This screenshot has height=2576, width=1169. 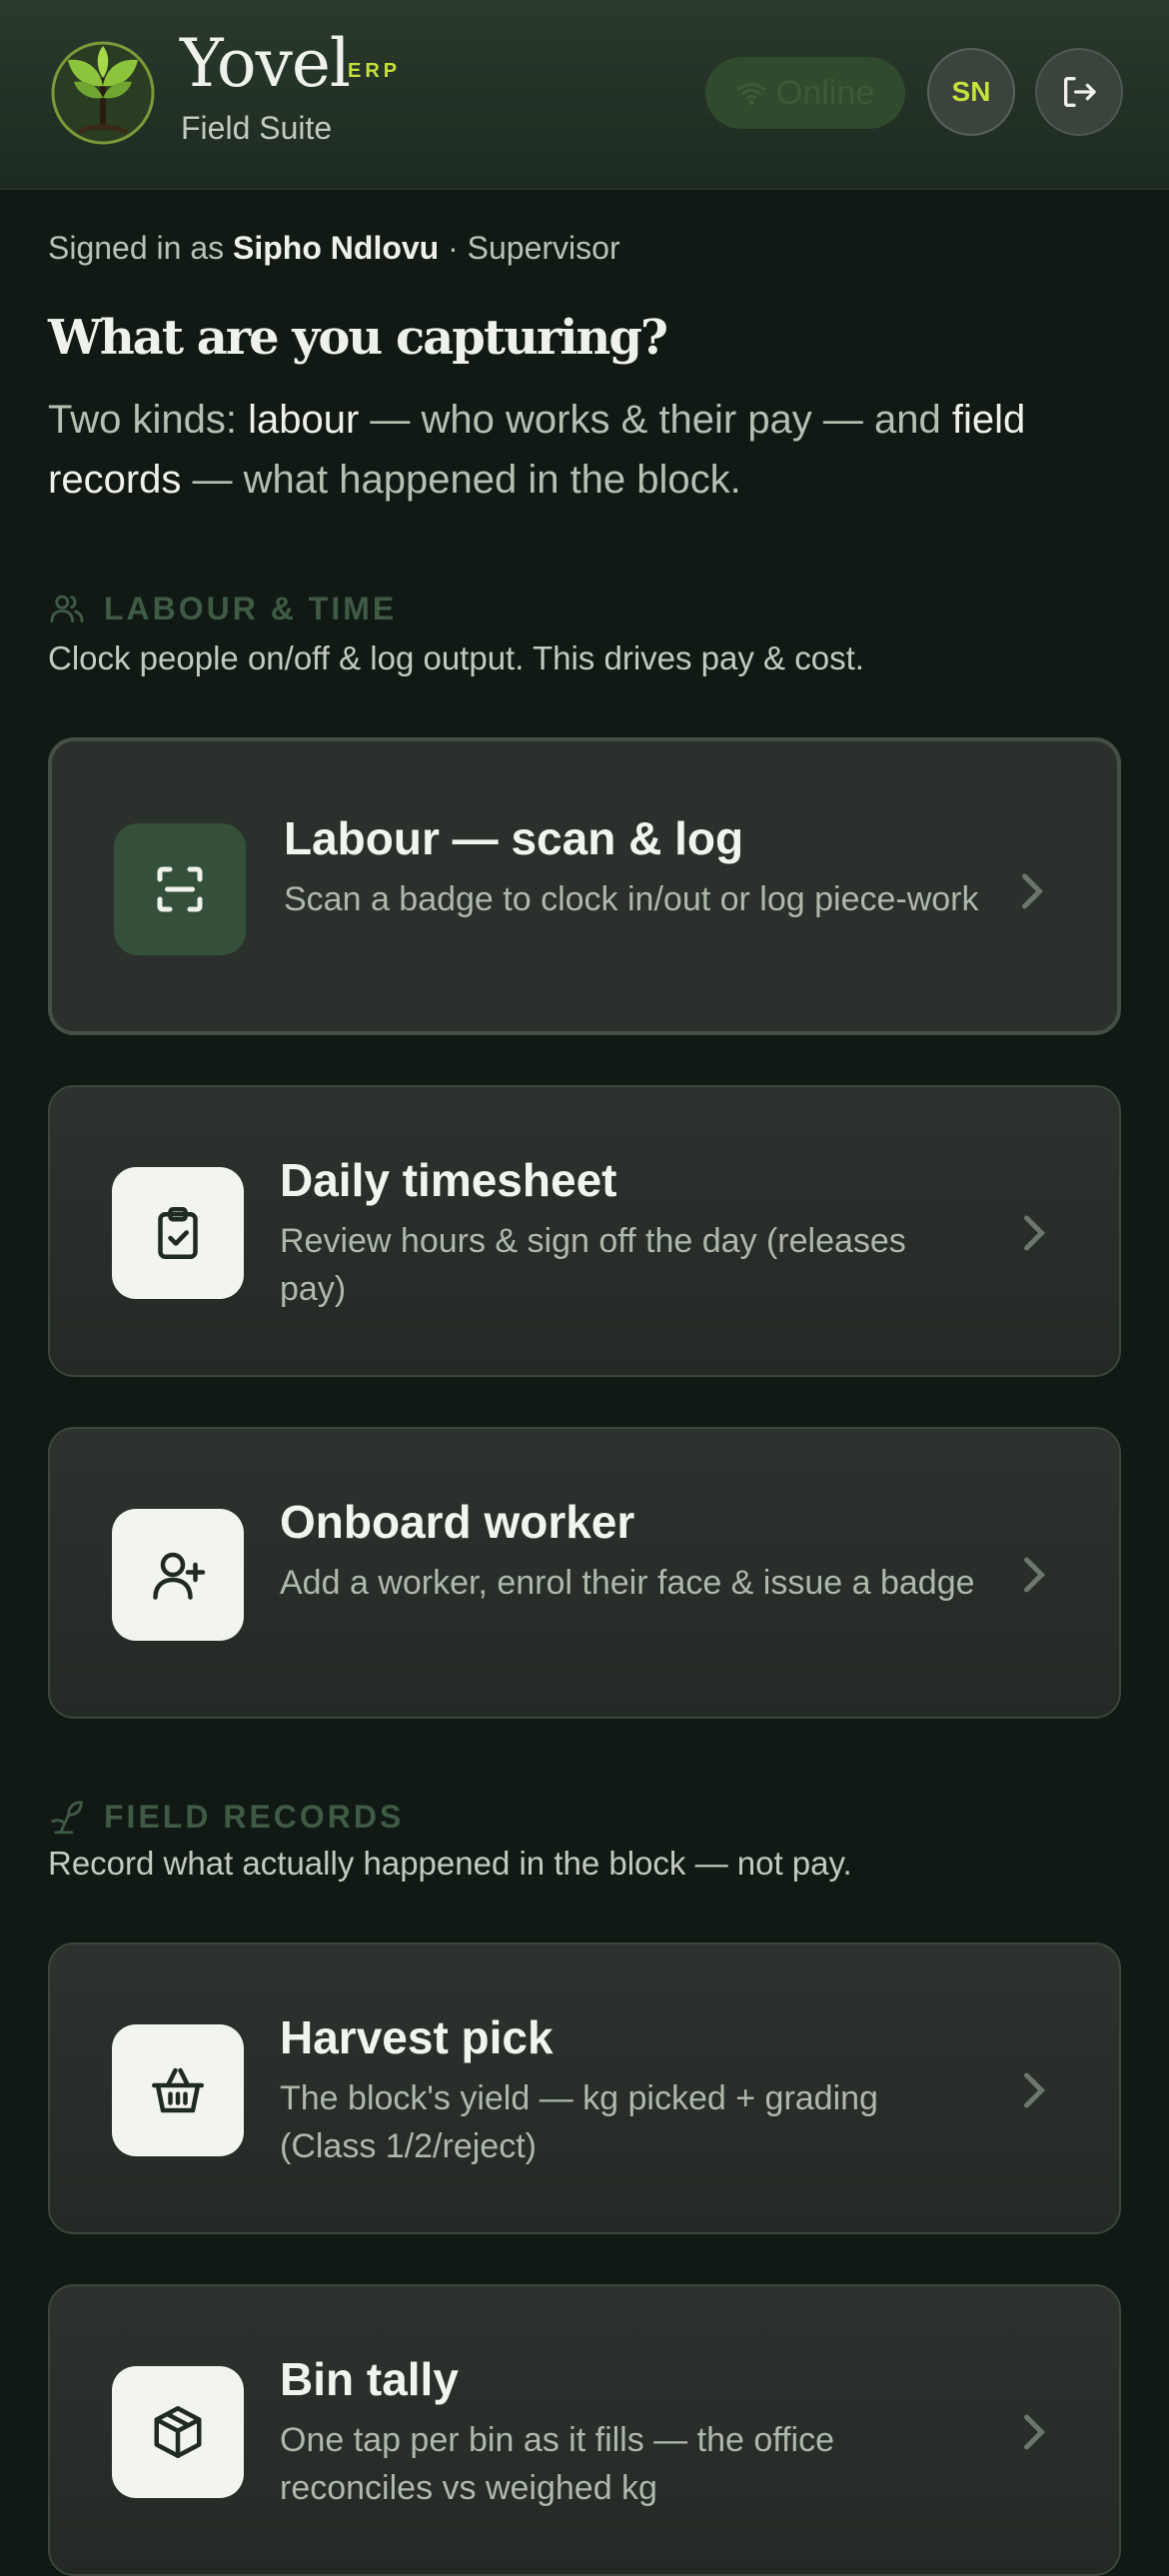 I want to click on intro-text-1: Two kinds:, so click(x=143, y=420).